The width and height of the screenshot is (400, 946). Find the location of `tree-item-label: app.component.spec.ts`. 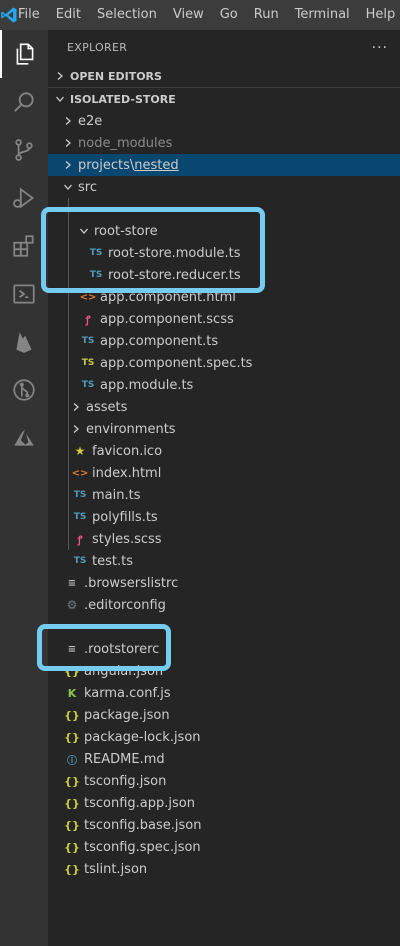

tree-item-label: app.component.spec.ts is located at coordinates (176, 363).